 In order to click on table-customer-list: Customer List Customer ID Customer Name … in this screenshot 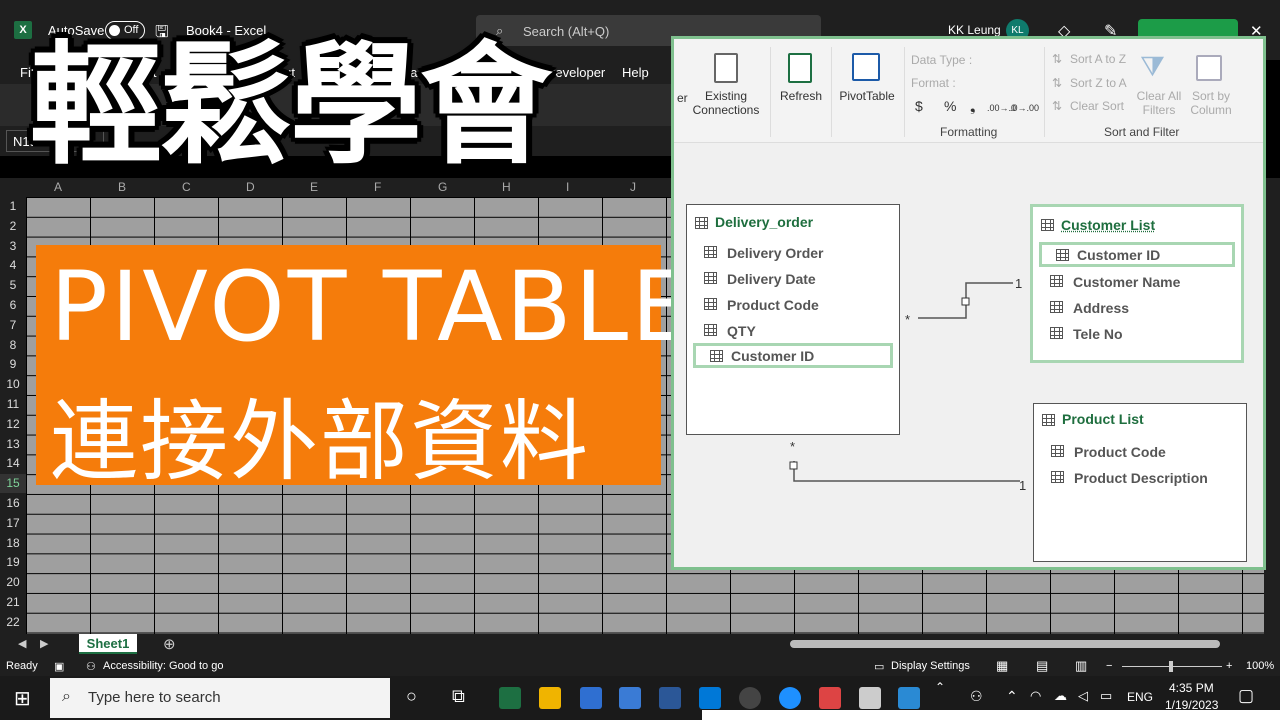, I will do `click(1137, 283)`.